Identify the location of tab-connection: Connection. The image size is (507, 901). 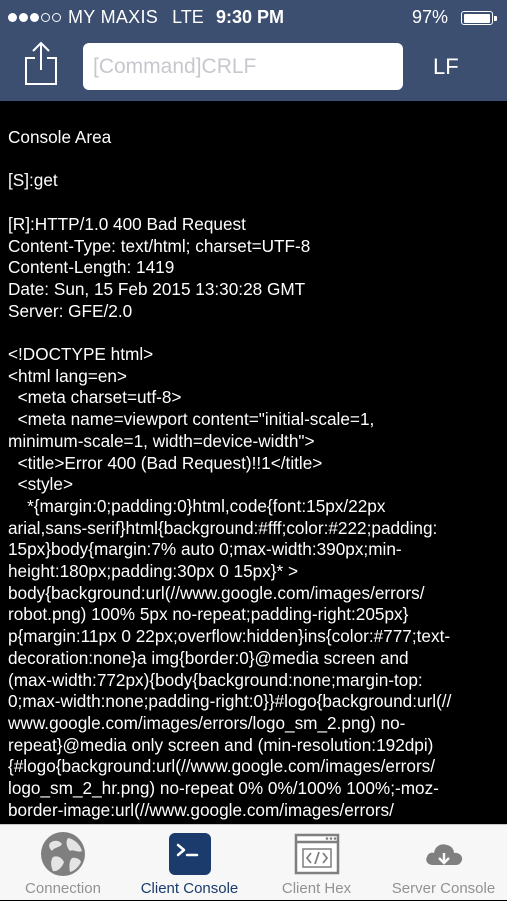
(63, 863).